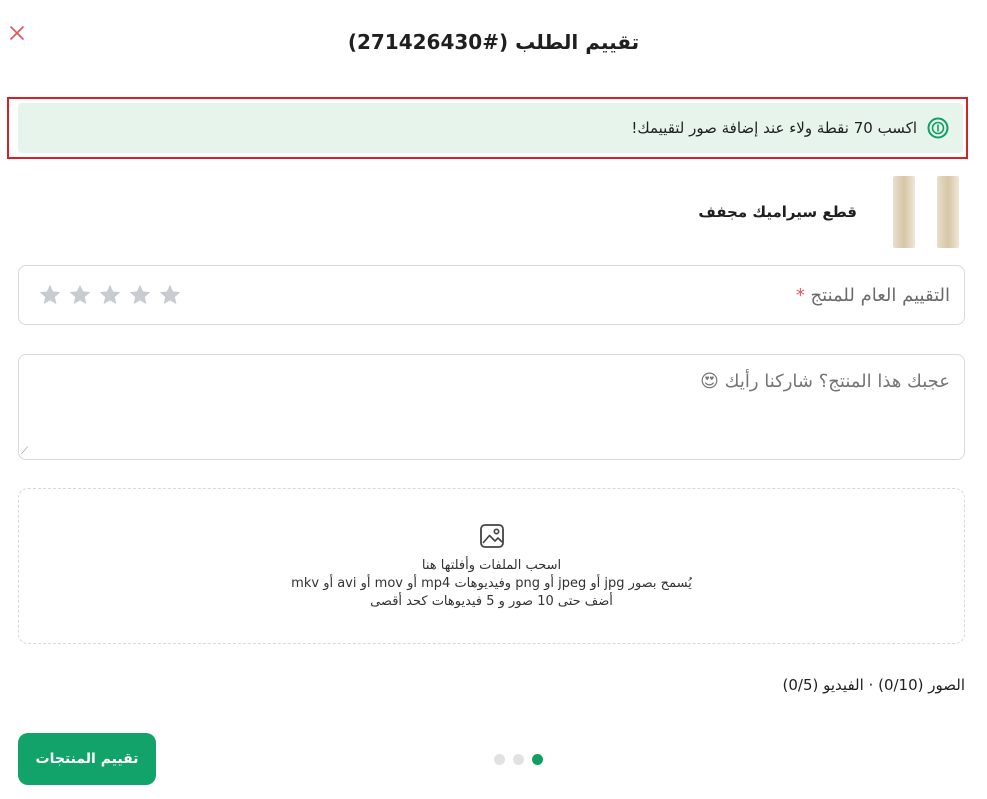 The height and width of the screenshot is (799, 987). I want to click on loyalty-points-icon, so click(938, 128).